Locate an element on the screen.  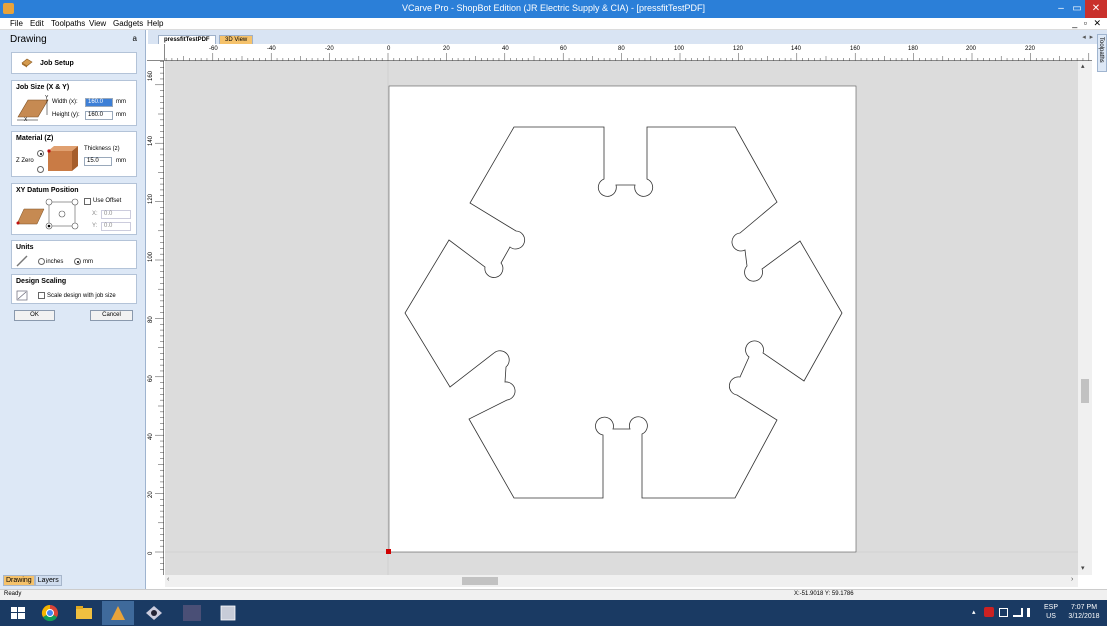
toolpaths-panel-tab: Toolpaths is located at coordinates (1102, 53).